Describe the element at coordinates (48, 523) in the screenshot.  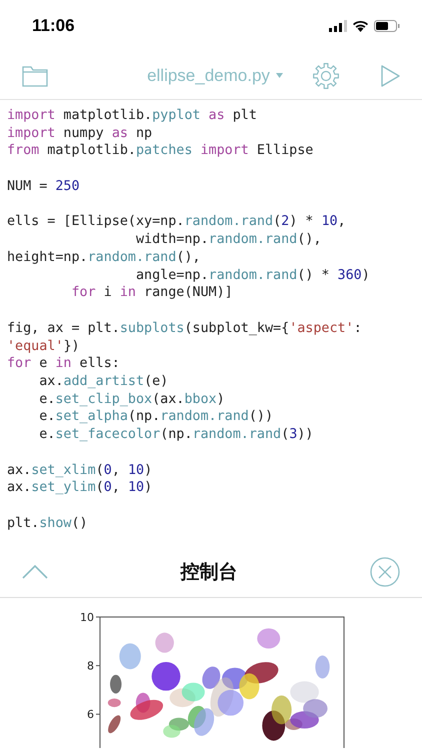
I see `code-line: plt.show()` at that location.